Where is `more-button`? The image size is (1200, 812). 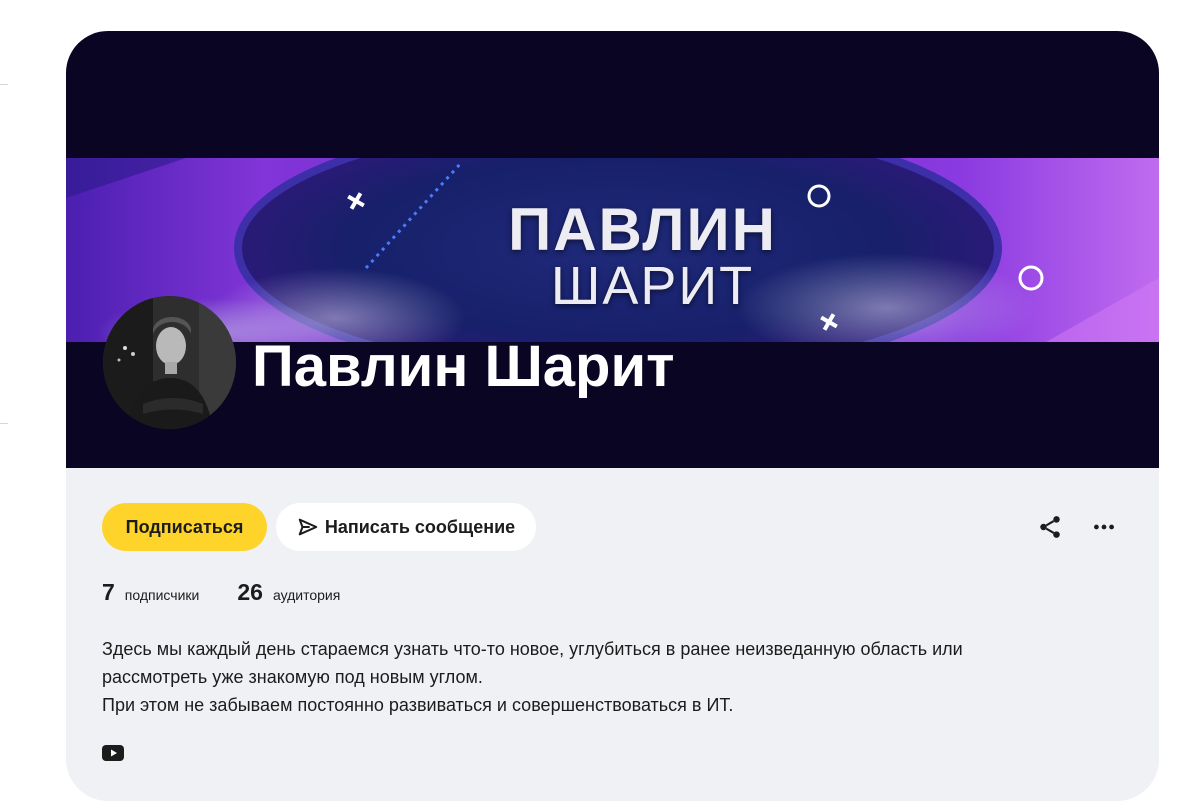 more-button is located at coordinates (1104, 527).